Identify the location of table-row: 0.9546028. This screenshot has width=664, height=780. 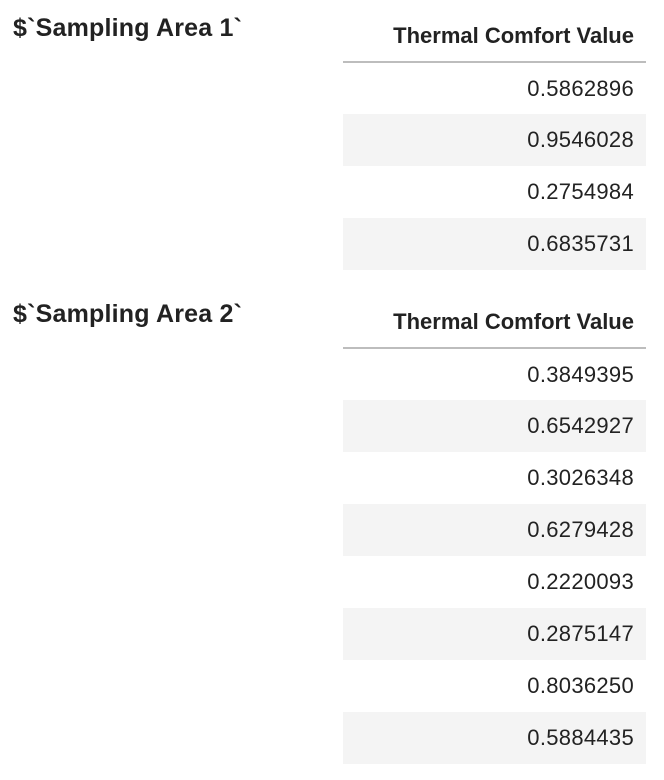
(494, 140).